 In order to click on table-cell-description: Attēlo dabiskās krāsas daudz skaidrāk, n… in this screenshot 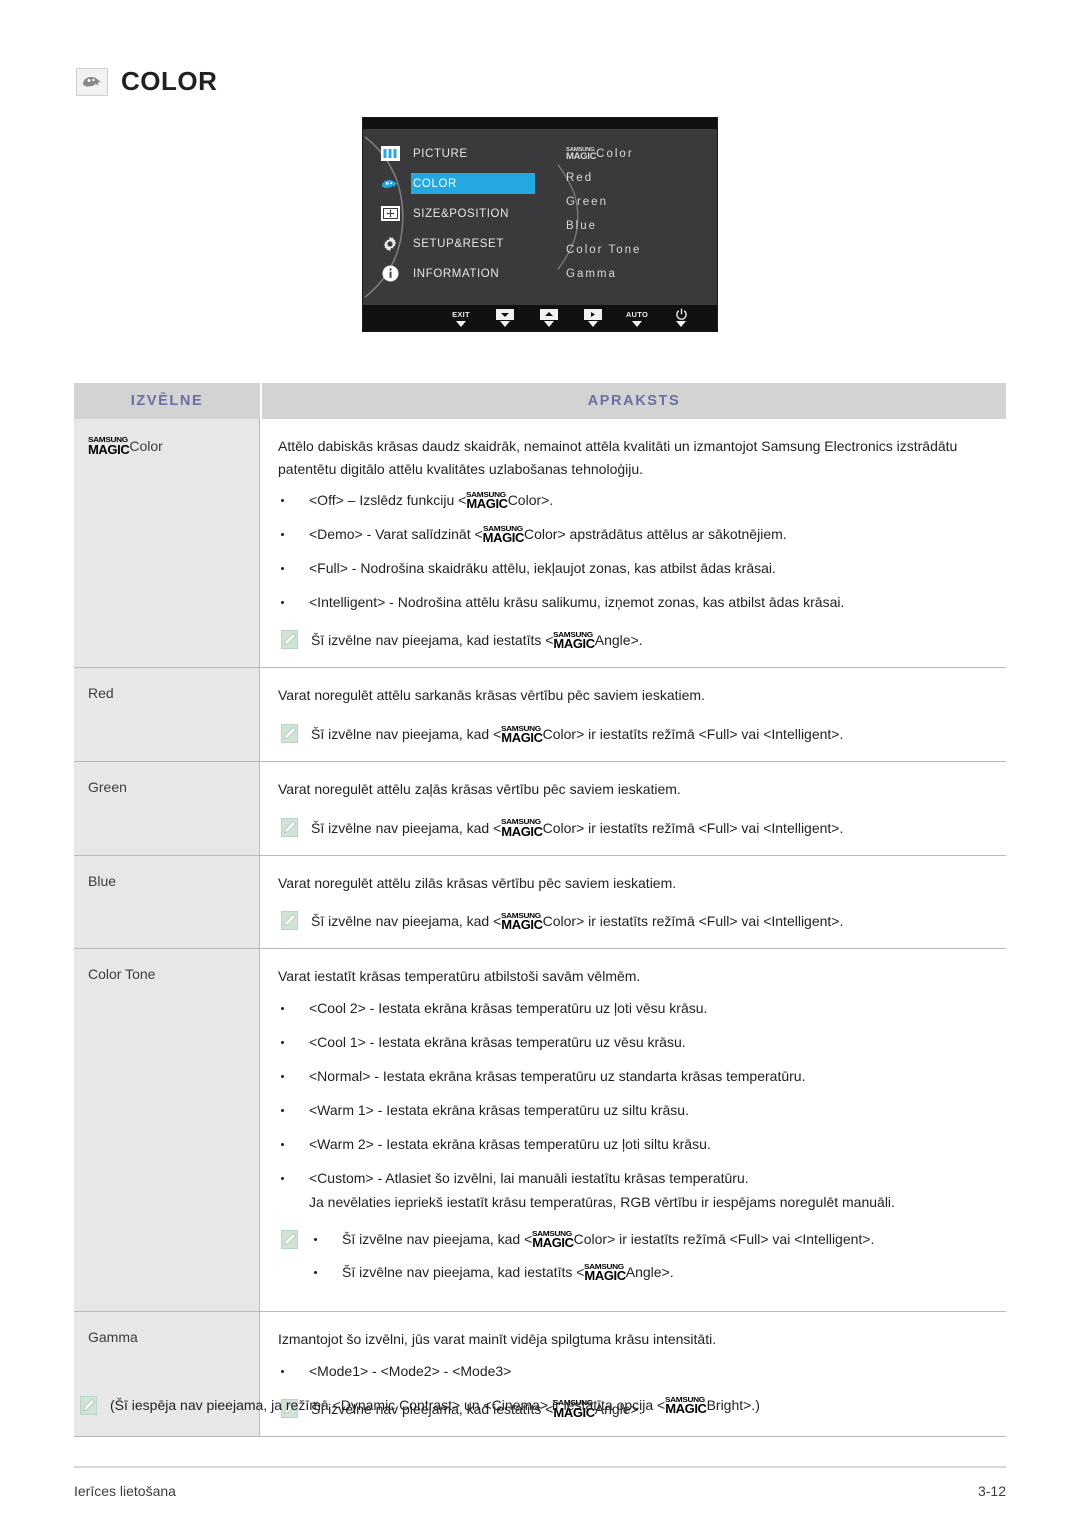, I will do `click(633, 543)`.